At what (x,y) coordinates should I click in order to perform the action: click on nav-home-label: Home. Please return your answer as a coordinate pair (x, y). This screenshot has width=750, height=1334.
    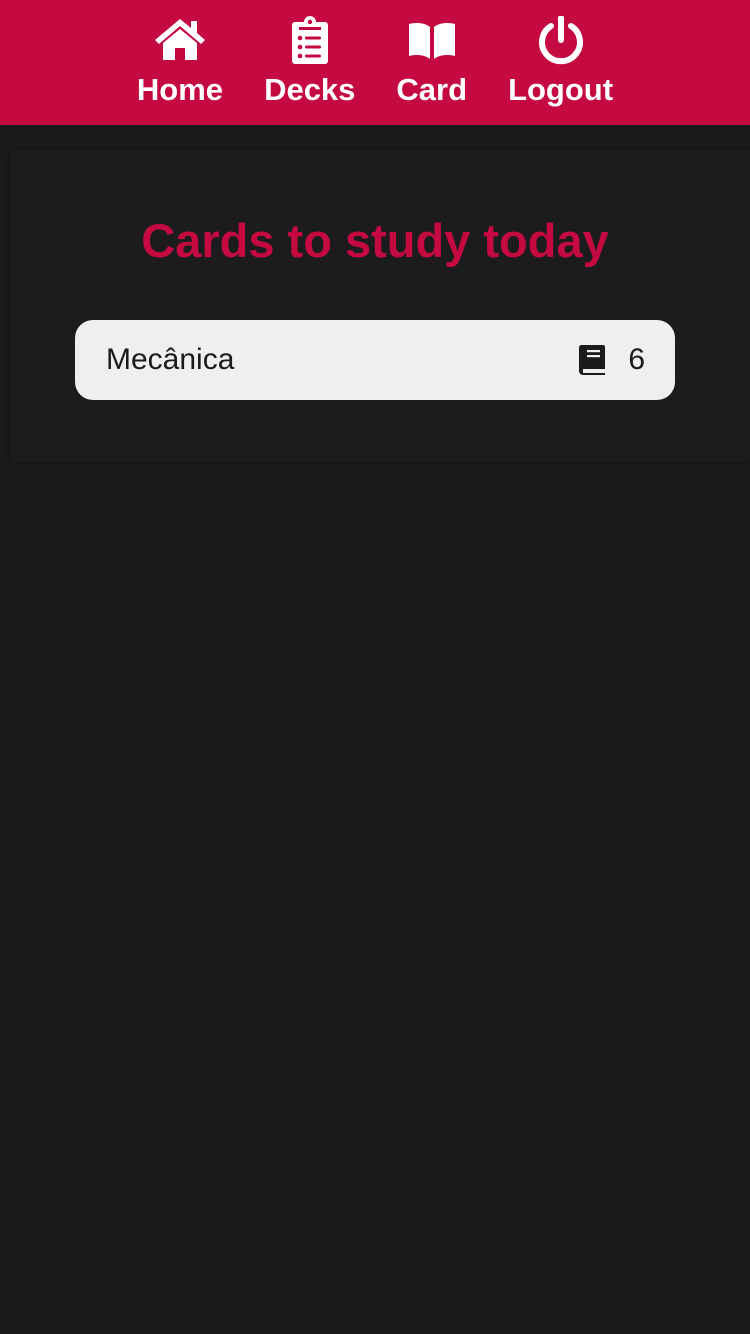
    Looking at the image, I should click on (180, 89).